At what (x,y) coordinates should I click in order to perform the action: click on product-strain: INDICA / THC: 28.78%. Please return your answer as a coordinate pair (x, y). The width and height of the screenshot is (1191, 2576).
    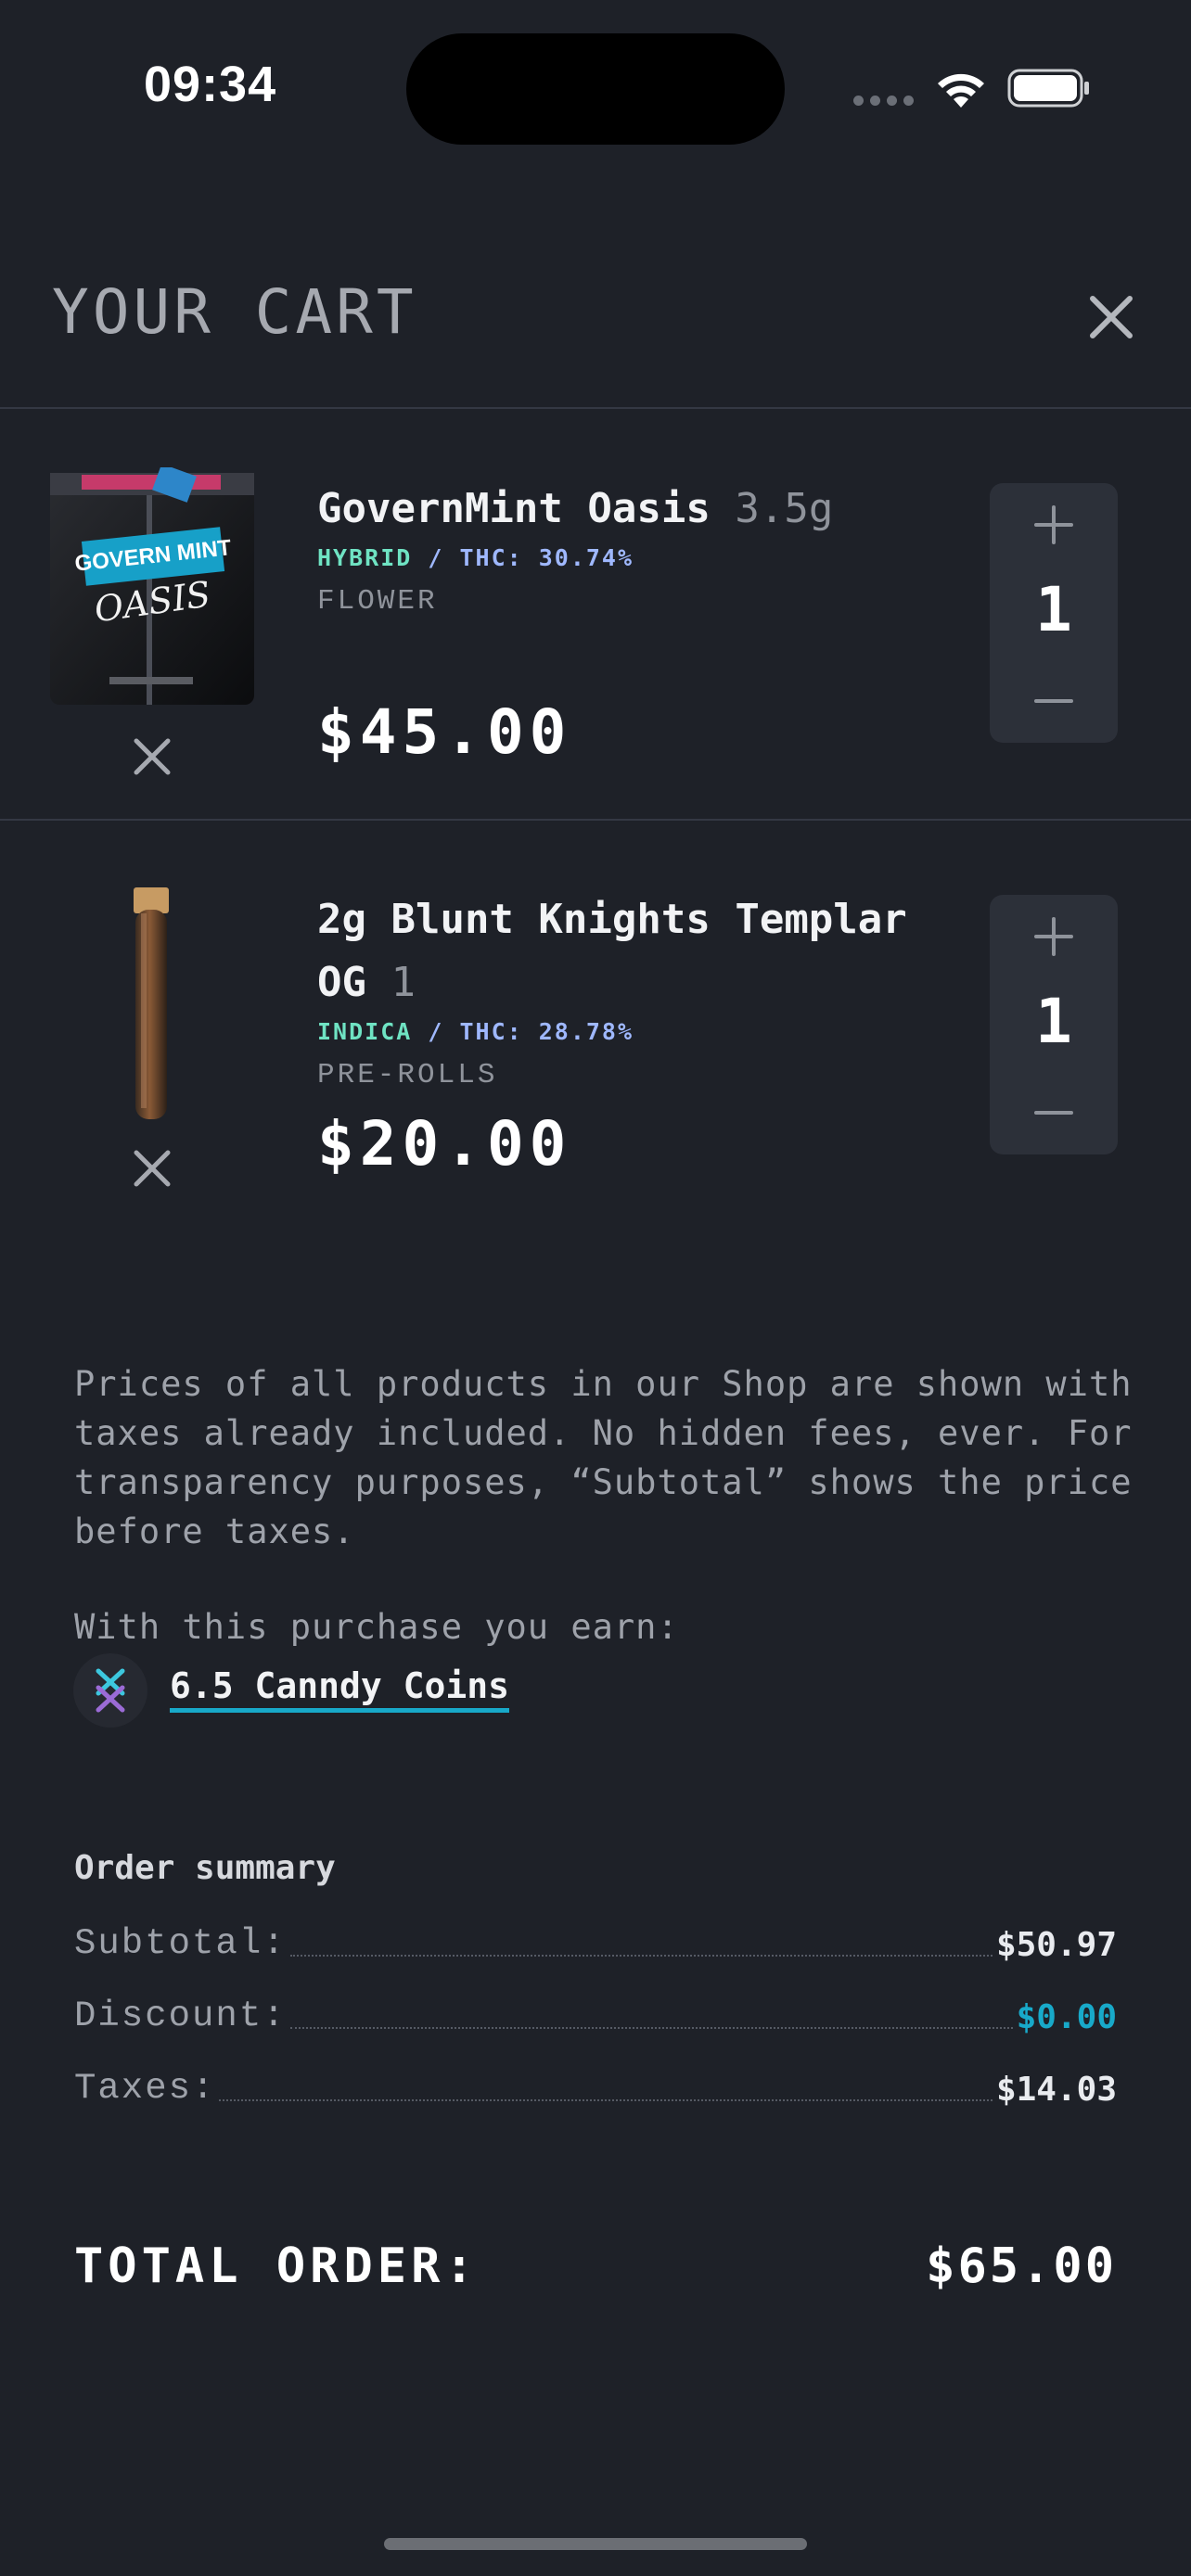
    Looking at the image, I should click on (475, 1031).